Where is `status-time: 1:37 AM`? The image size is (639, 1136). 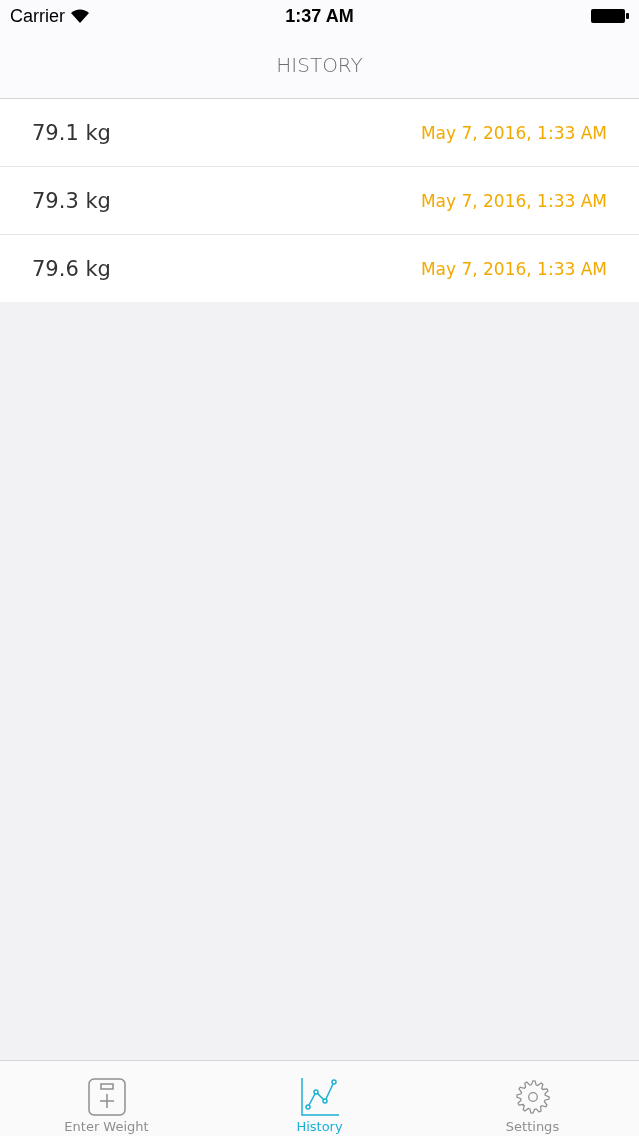
status-time: 1:37 AM is located at coordinates (319, 15).